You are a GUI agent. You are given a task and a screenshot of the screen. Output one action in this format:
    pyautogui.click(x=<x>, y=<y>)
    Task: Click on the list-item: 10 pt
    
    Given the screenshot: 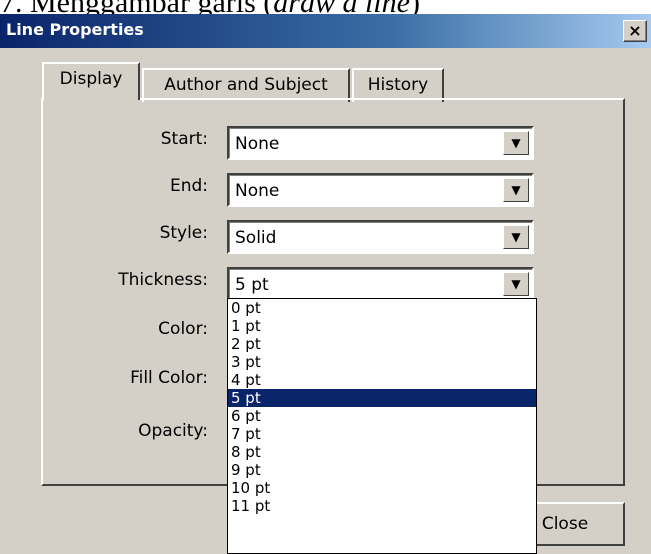 What is the action you would take?
    pyautogui.click(x=382, y=488)
    